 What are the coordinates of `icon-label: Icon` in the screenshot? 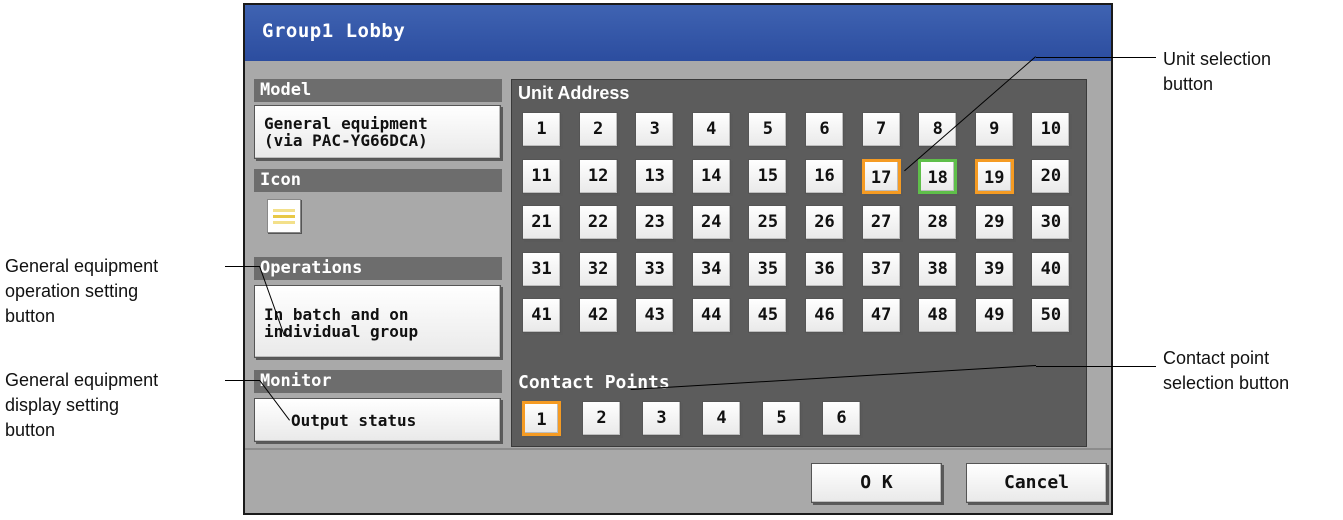 It's located at (378, 180).